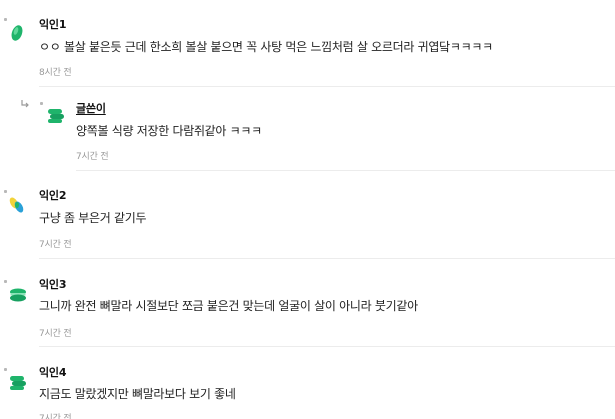  I want to click on comment-text: 지금도 말랐겠지만 뼈말라보다 보기 좋네, so click(137, 394).